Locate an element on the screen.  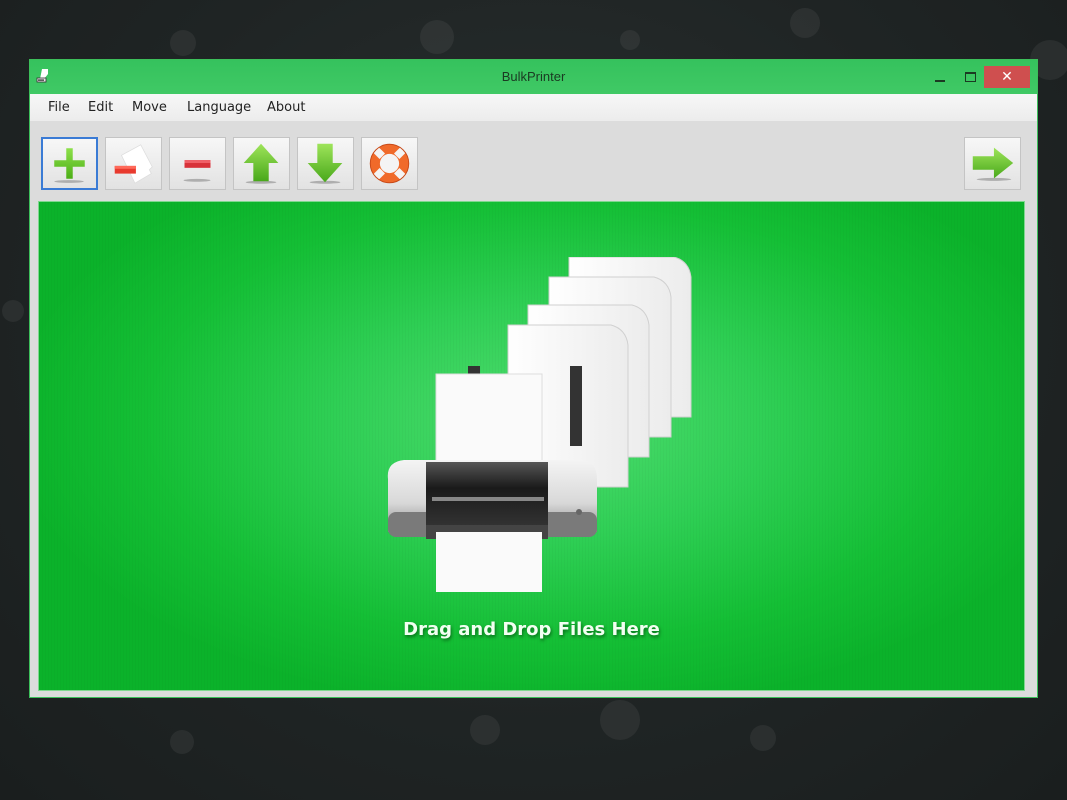
close-button: ✕ is located at coordinates (1007, 77).